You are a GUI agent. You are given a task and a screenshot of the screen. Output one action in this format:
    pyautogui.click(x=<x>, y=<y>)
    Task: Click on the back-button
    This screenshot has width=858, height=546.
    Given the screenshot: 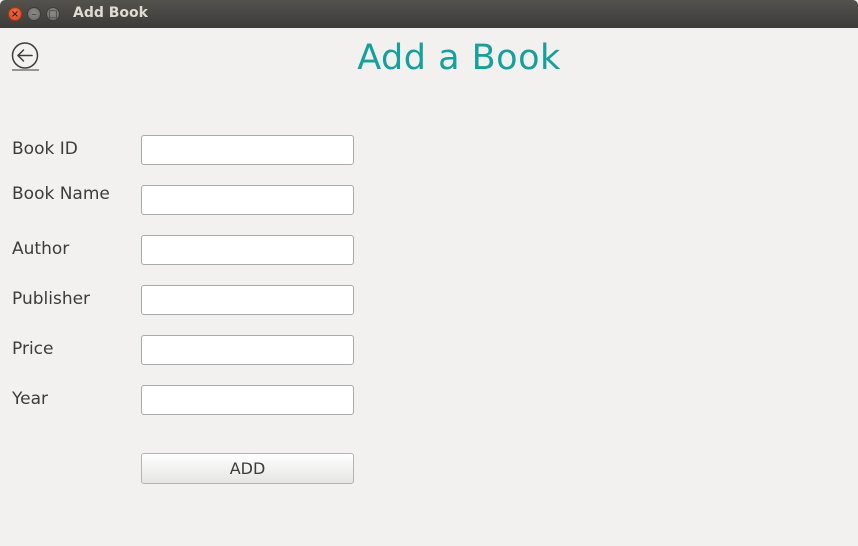 What is the action you would take?
    pyautogui.click(x=25, y=56)
    